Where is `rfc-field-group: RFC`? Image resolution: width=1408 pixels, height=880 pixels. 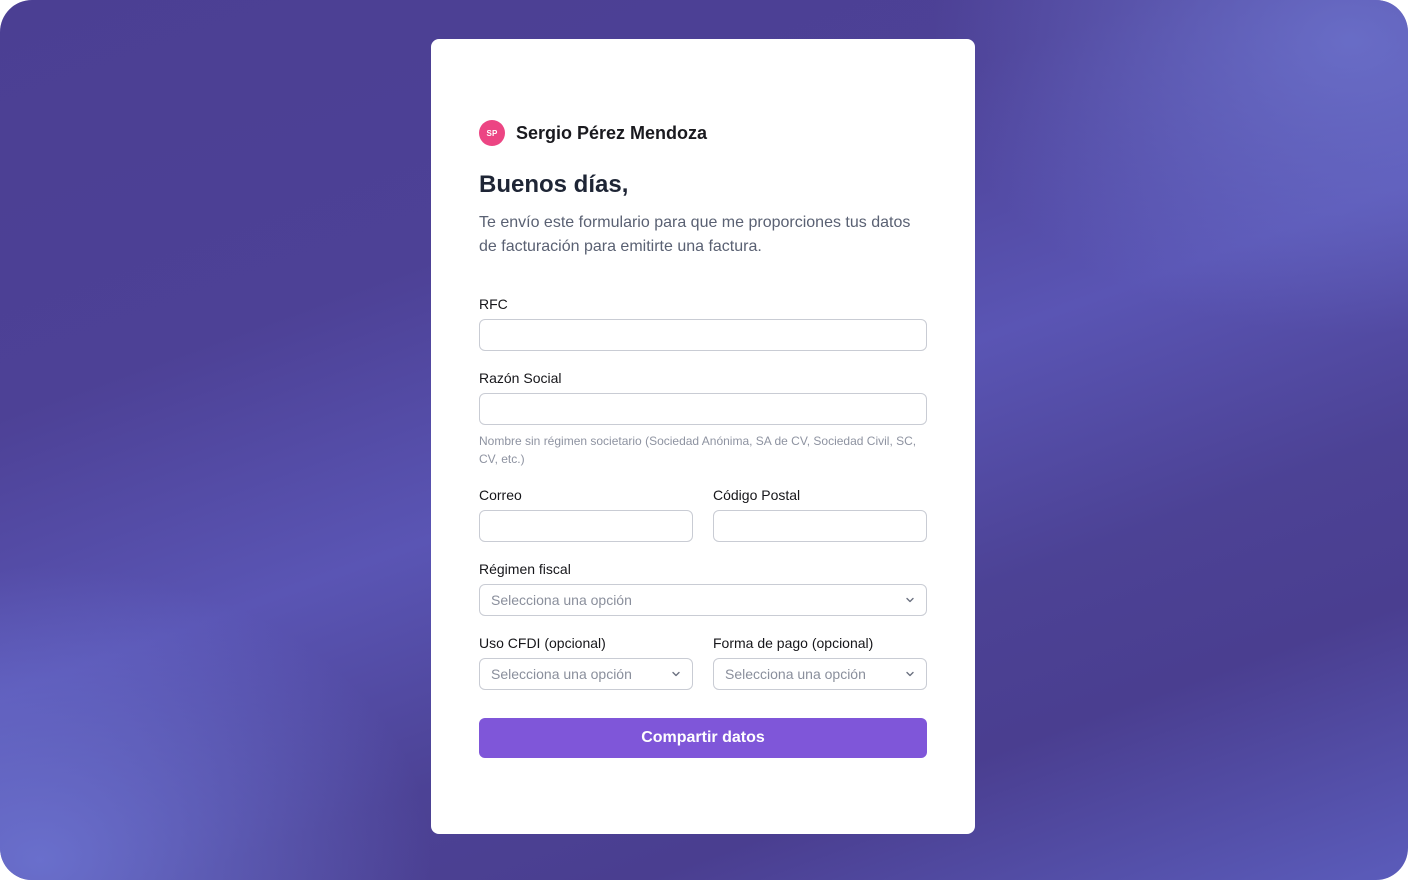
rfc-field-group: RFC is located at coordinates (703, 323).